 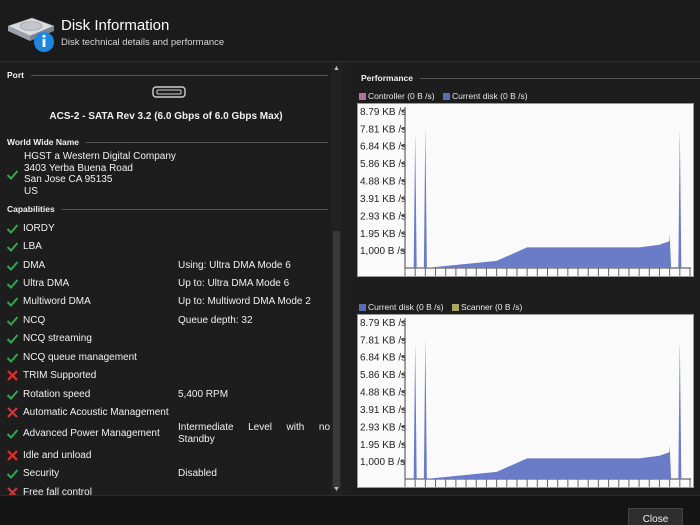 I want to click on details-scrollbar: ▲ ▼, so click(x=336, y=279).